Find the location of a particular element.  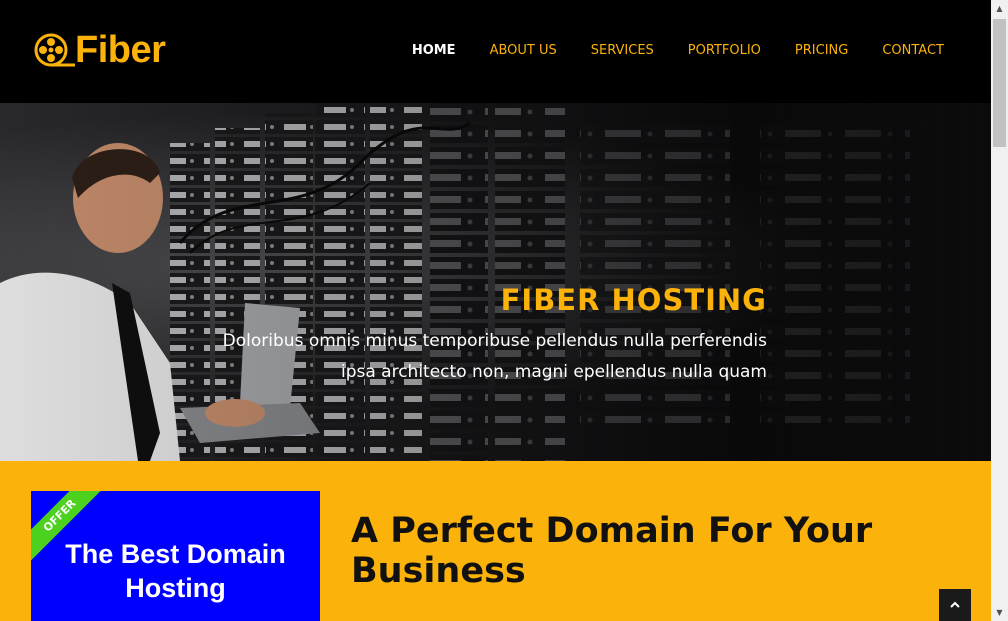

back-to-top-button is located at coordinates (955, 605).